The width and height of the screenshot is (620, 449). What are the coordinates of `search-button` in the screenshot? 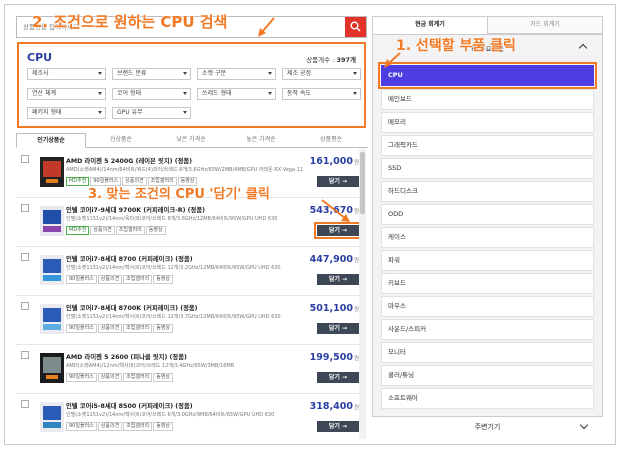 It's located at (355, 27).